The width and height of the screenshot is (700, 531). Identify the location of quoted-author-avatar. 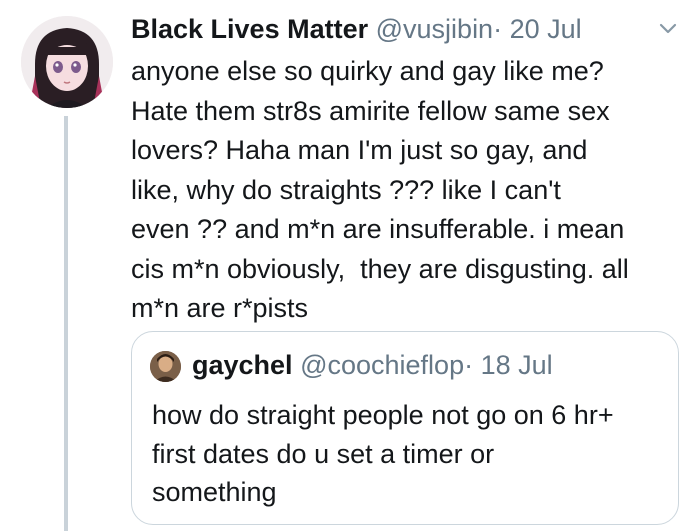
(165, 366).